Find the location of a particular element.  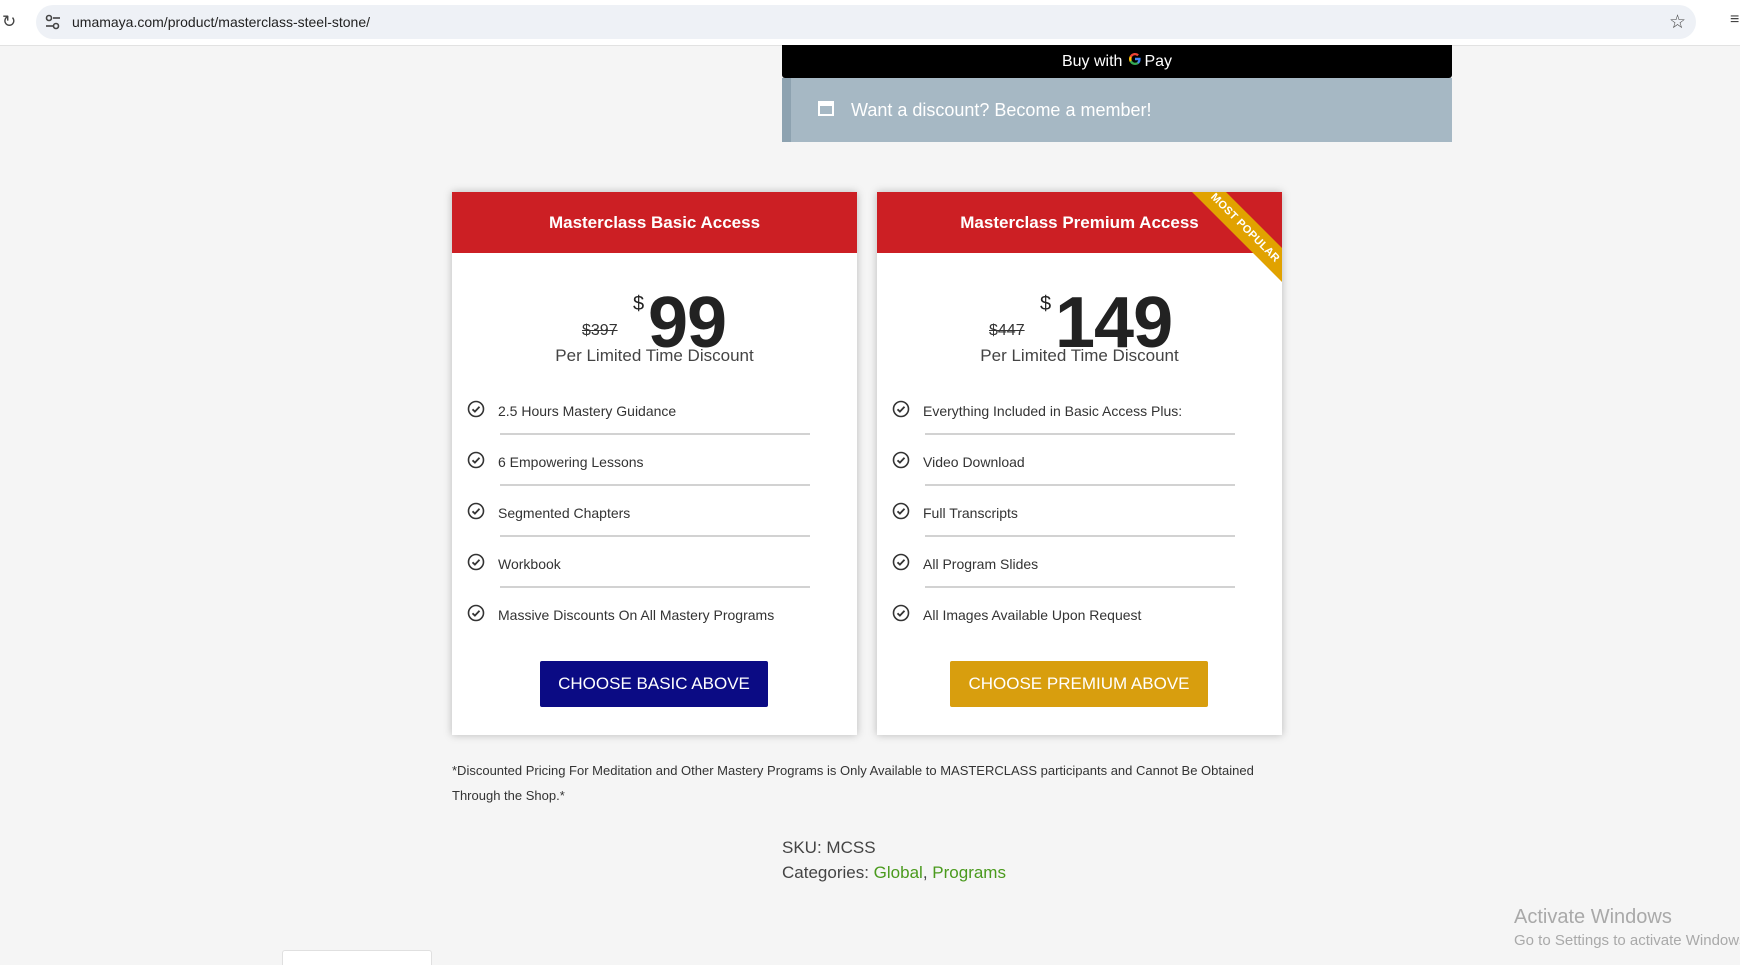

gpay-button: Buy with Pay is located at coordinates (1117, 61).